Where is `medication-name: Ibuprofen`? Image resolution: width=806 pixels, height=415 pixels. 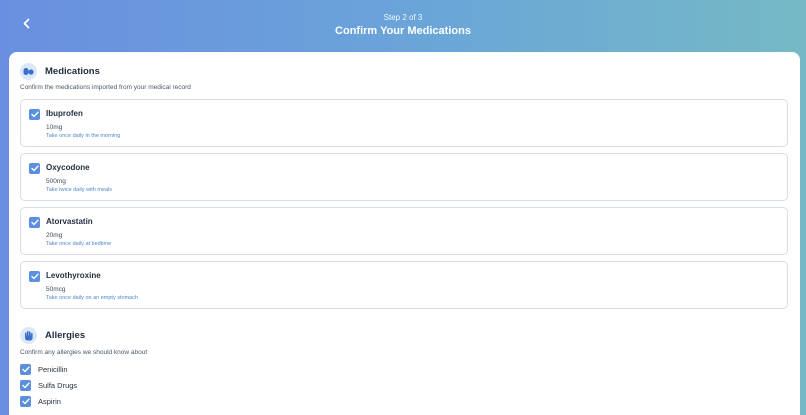 medication-name: Ibuprofen is located at coordinates (64, 113).